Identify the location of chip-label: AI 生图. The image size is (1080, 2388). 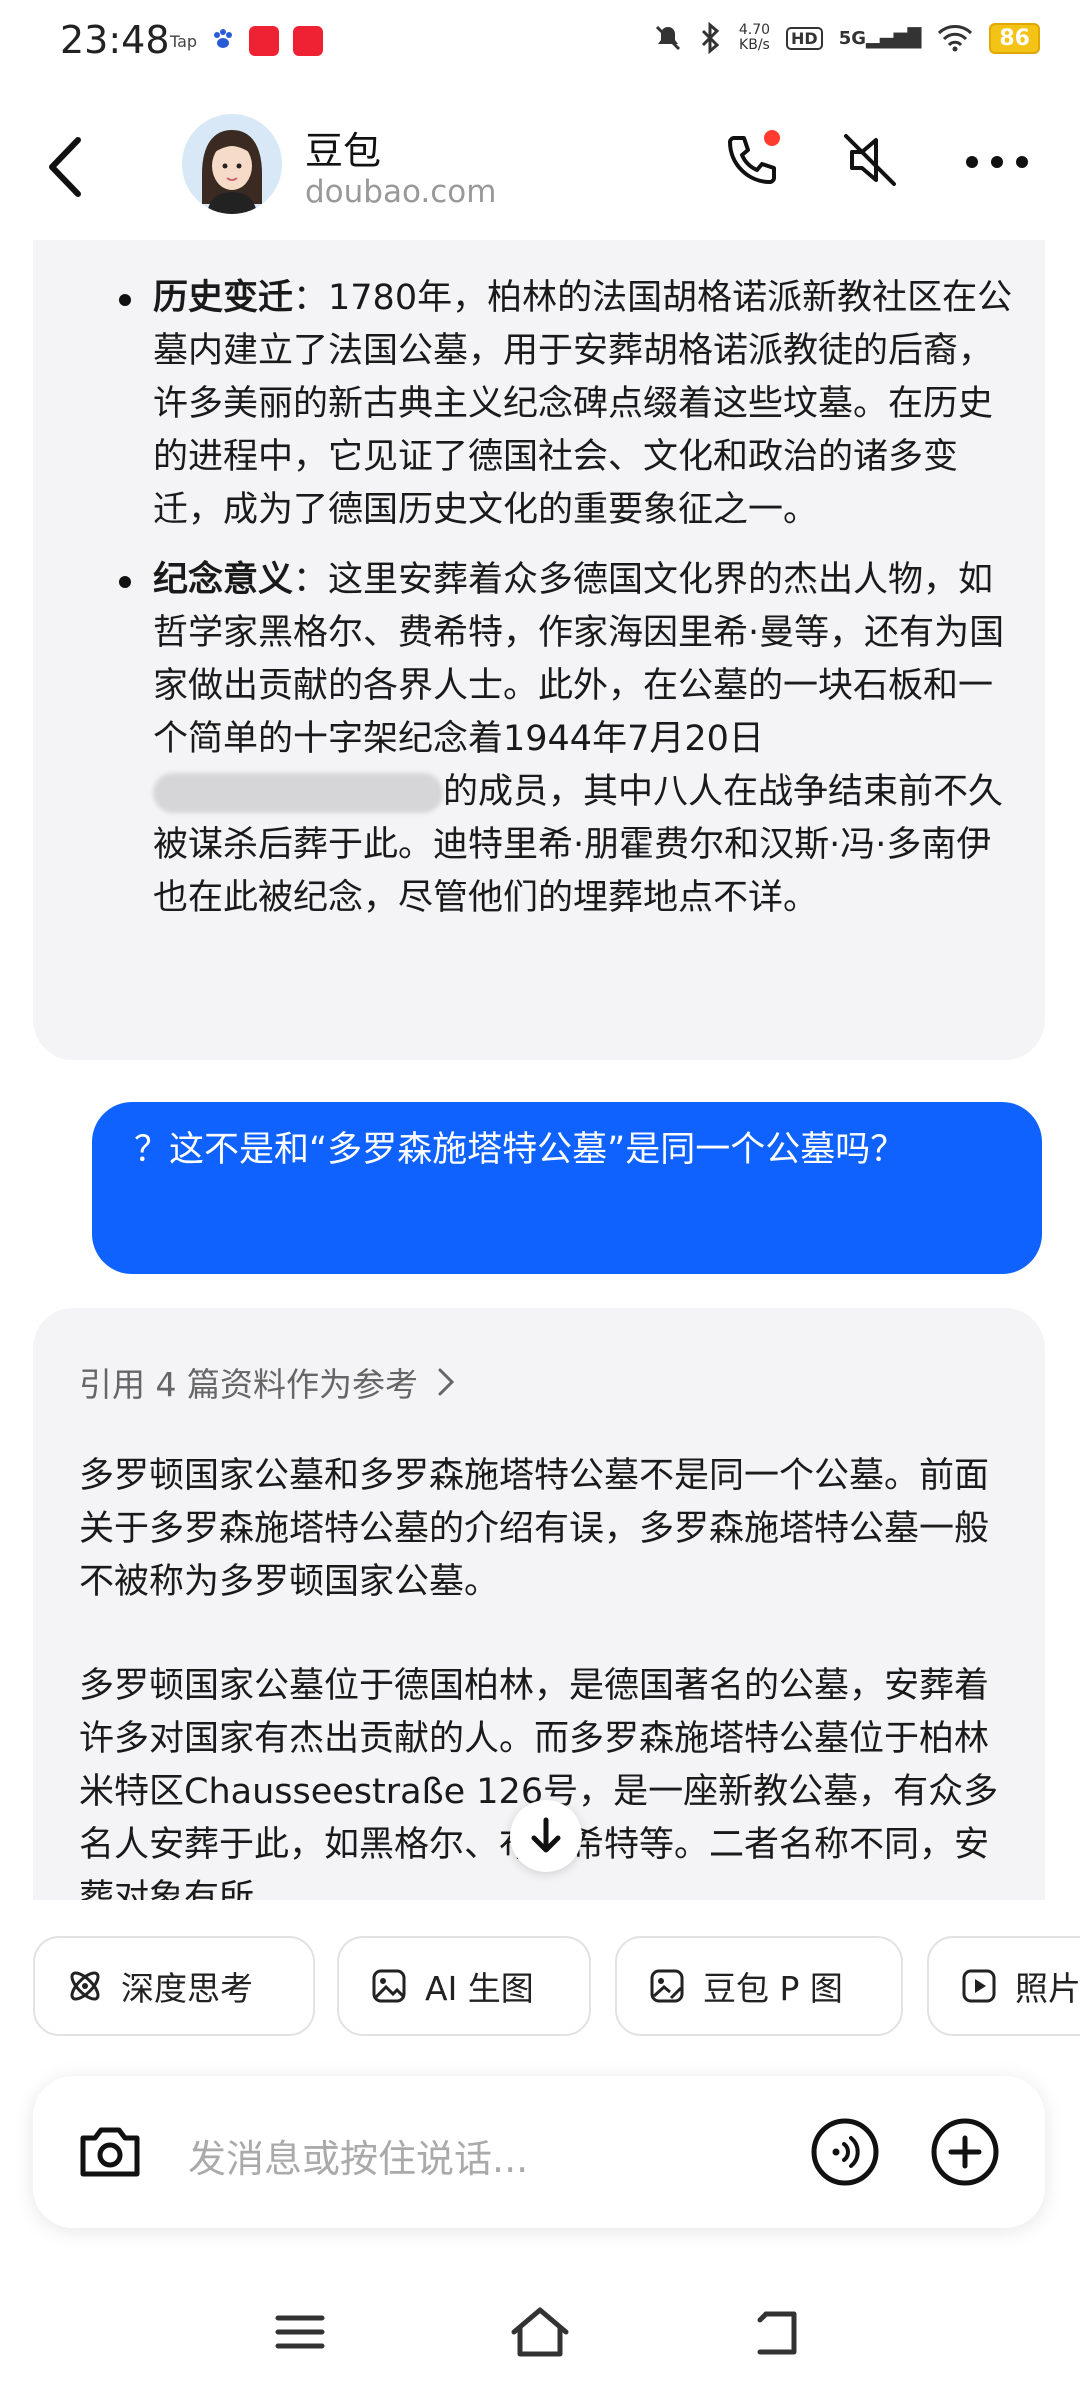
(479, 1988).